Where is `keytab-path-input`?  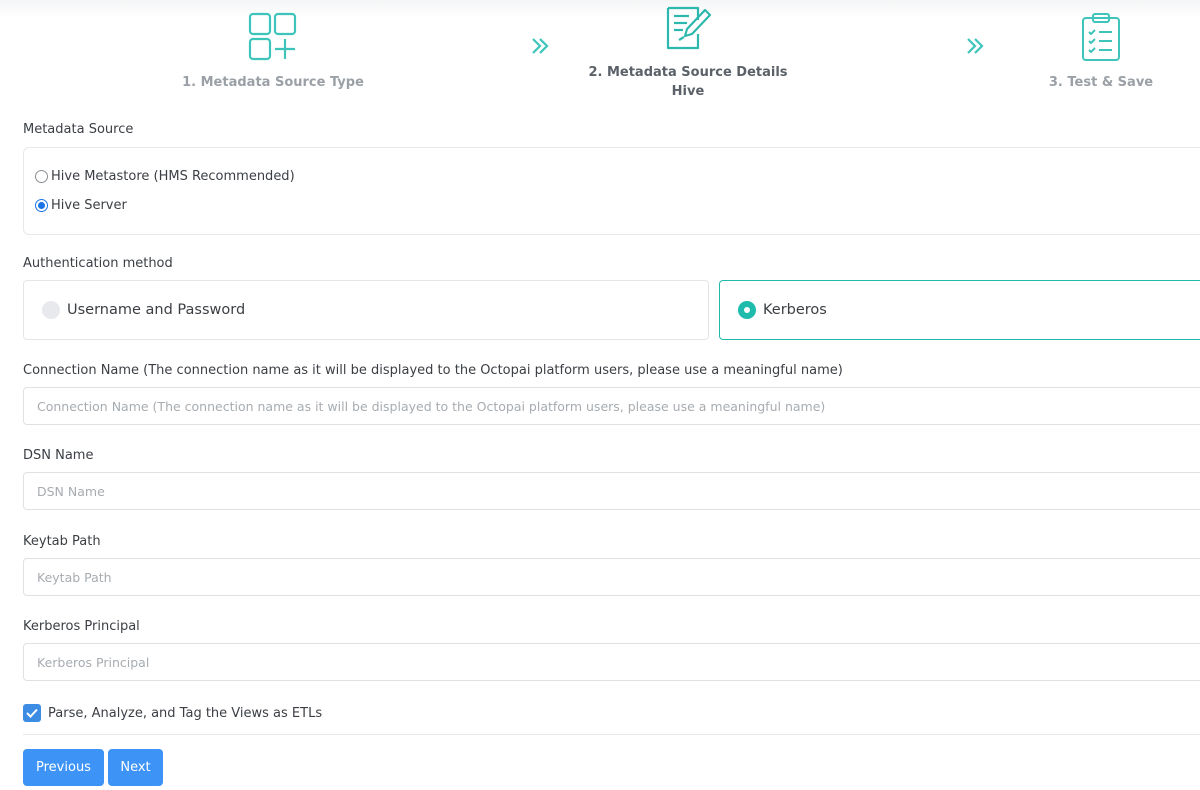 keytab-path-input is located at coordinates (611, 577).